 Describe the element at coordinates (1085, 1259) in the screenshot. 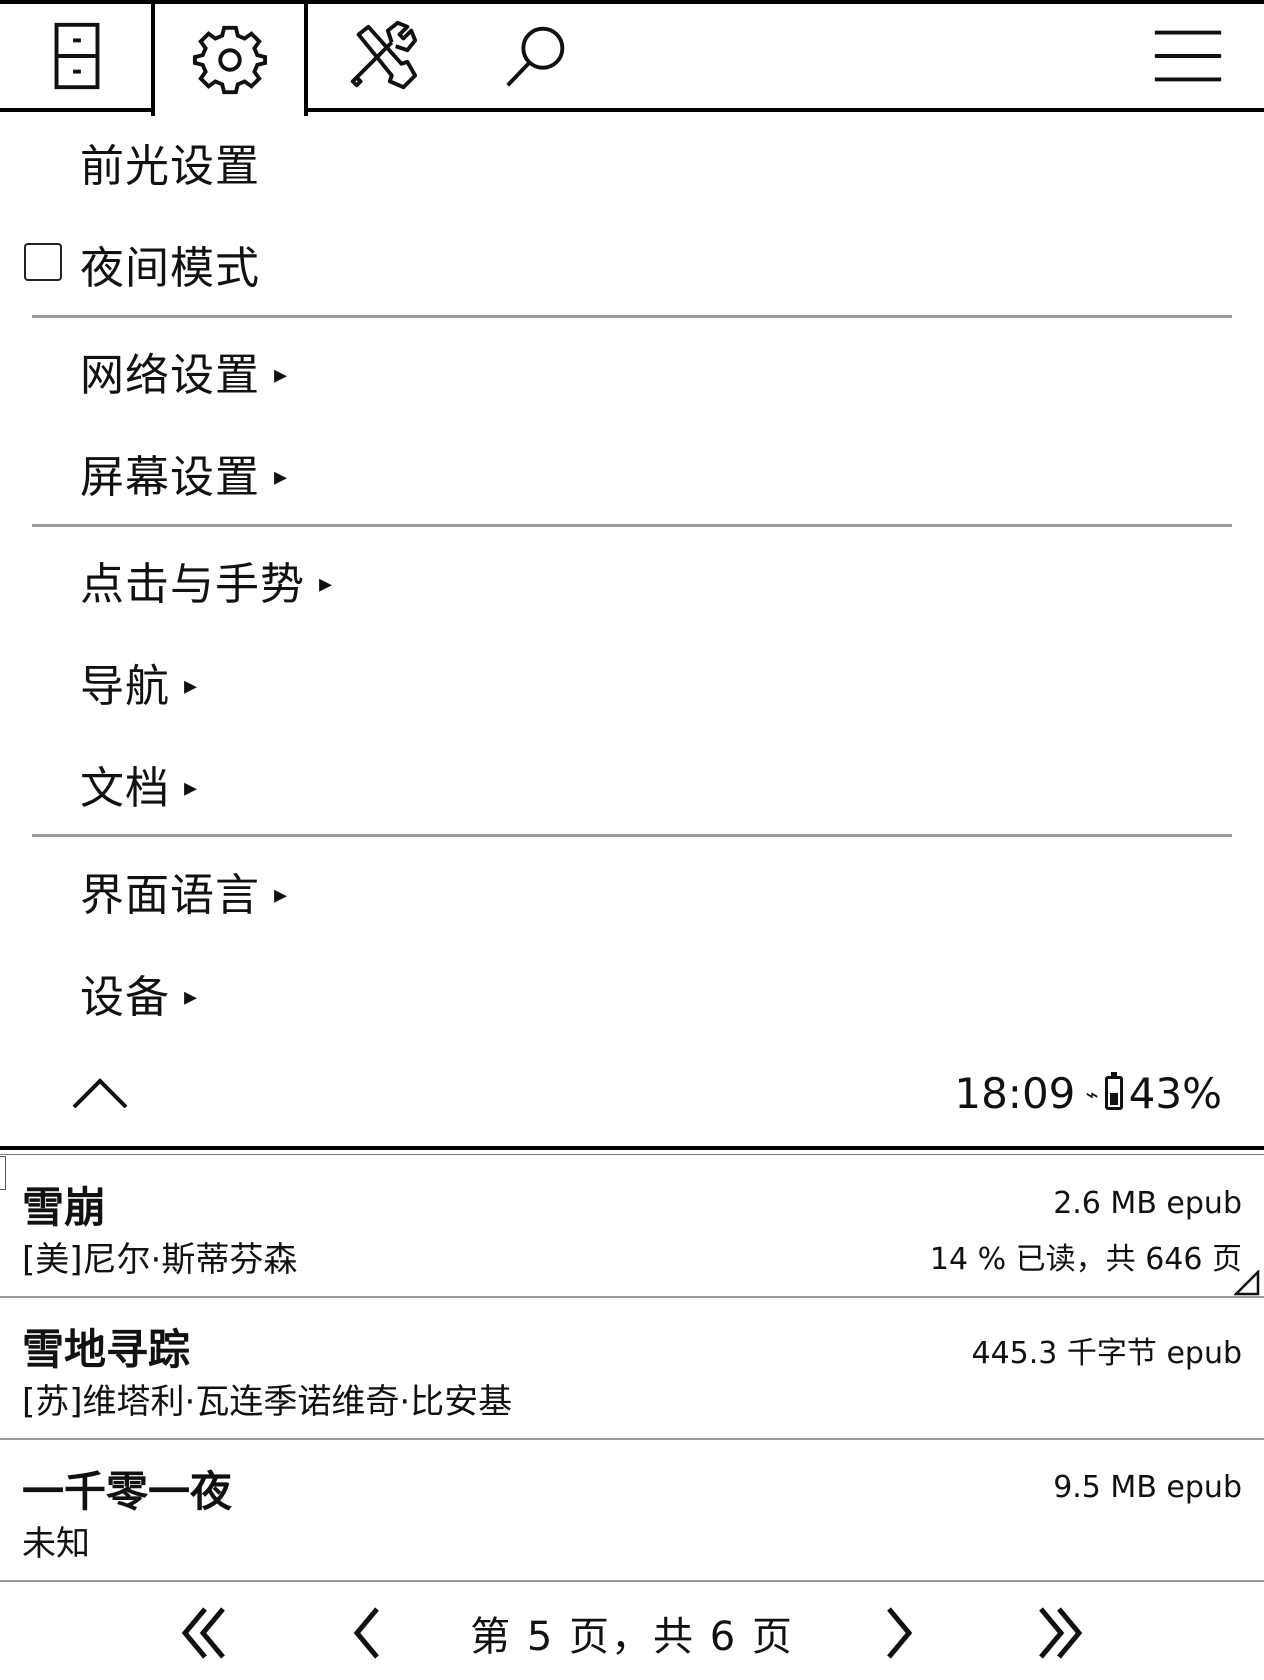

I see `book-progress: 14 % 已读，共 646 页` at that location.